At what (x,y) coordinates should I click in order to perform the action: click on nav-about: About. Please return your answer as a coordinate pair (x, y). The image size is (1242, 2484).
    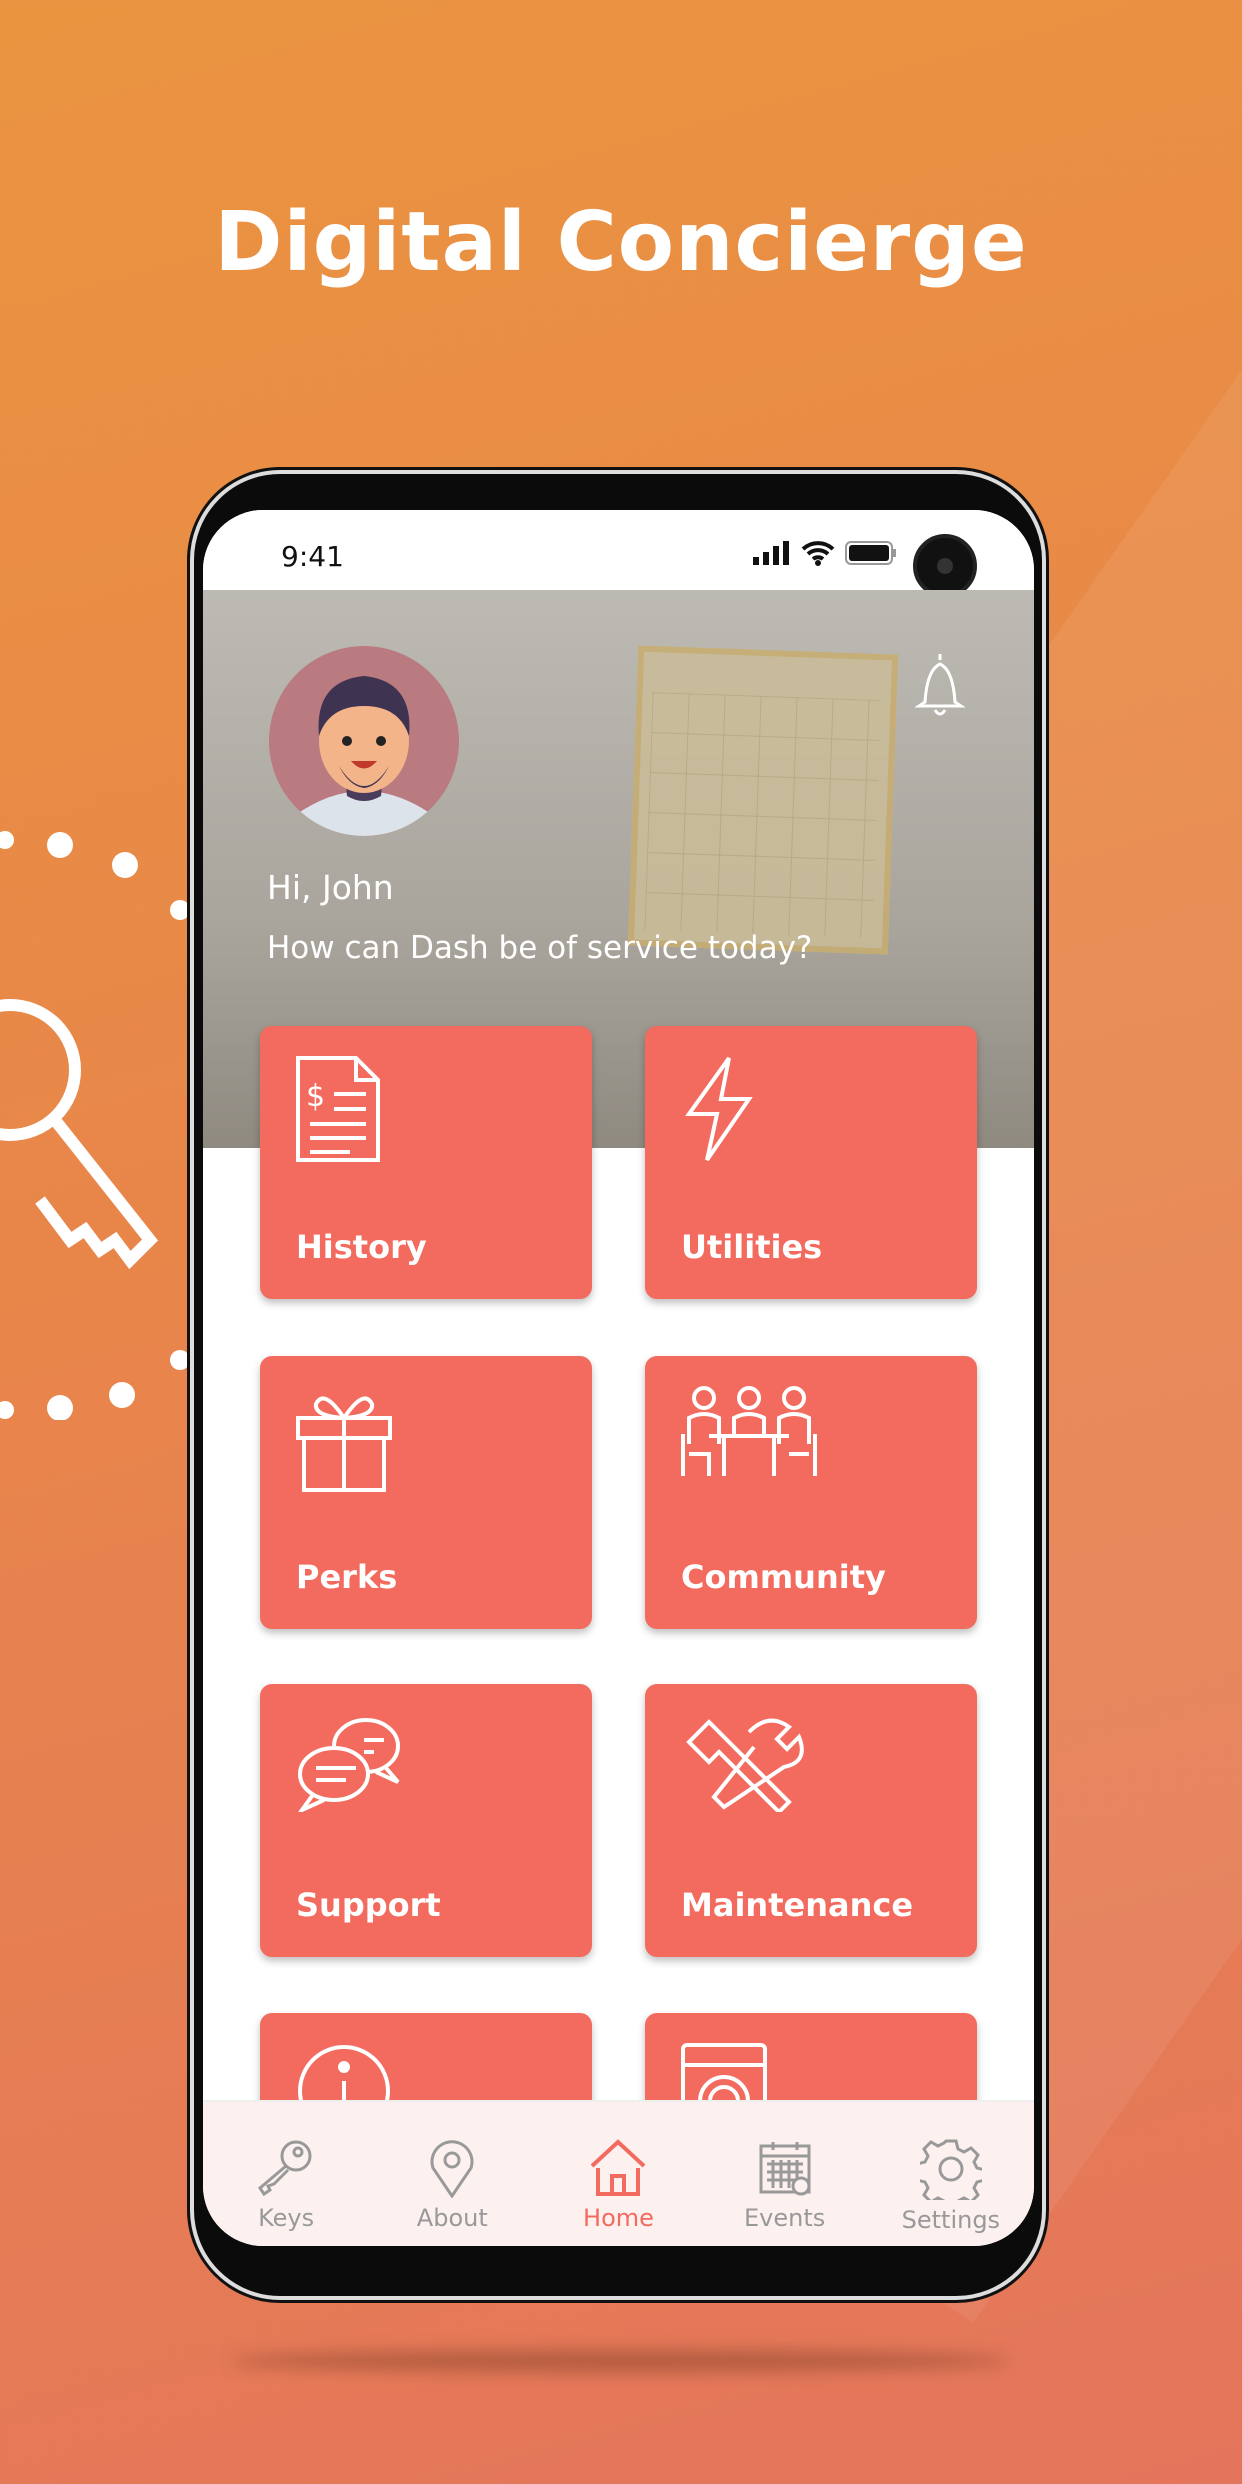
    Looking at the image, I should click on (452, 2174).